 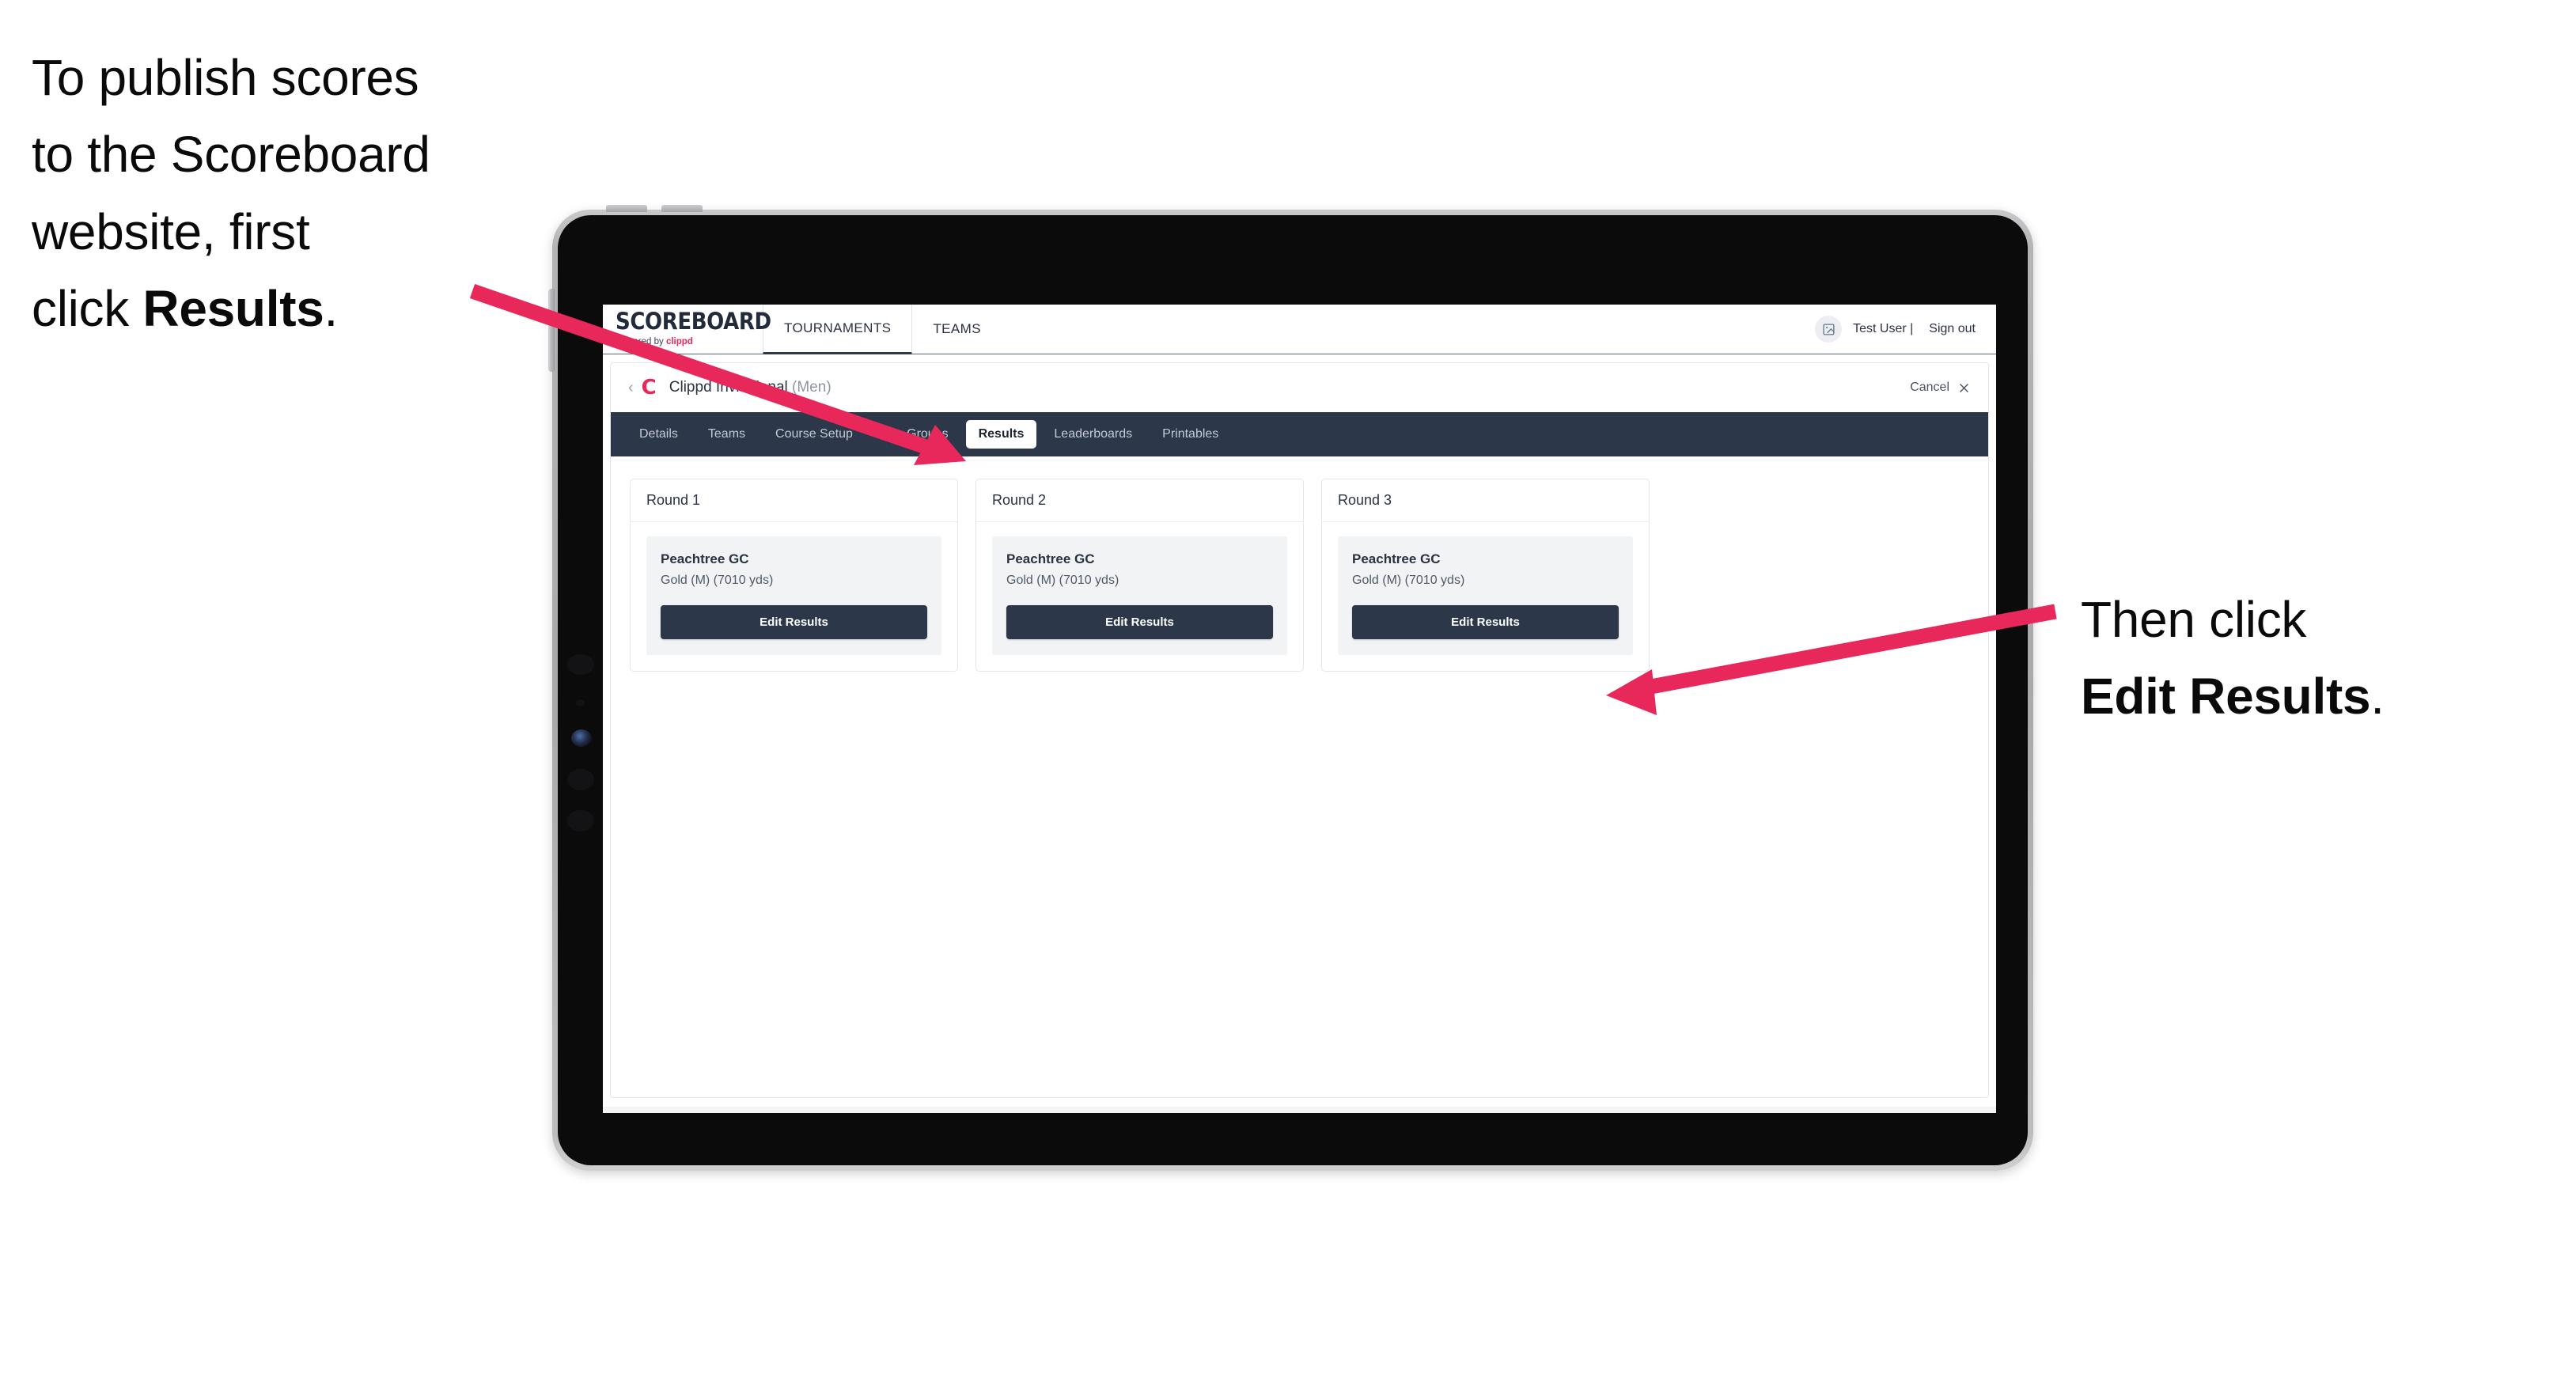 I want to click on top-nav-tab-tournaments-label: TOURNAMENTS, so click(x=838, y=328).